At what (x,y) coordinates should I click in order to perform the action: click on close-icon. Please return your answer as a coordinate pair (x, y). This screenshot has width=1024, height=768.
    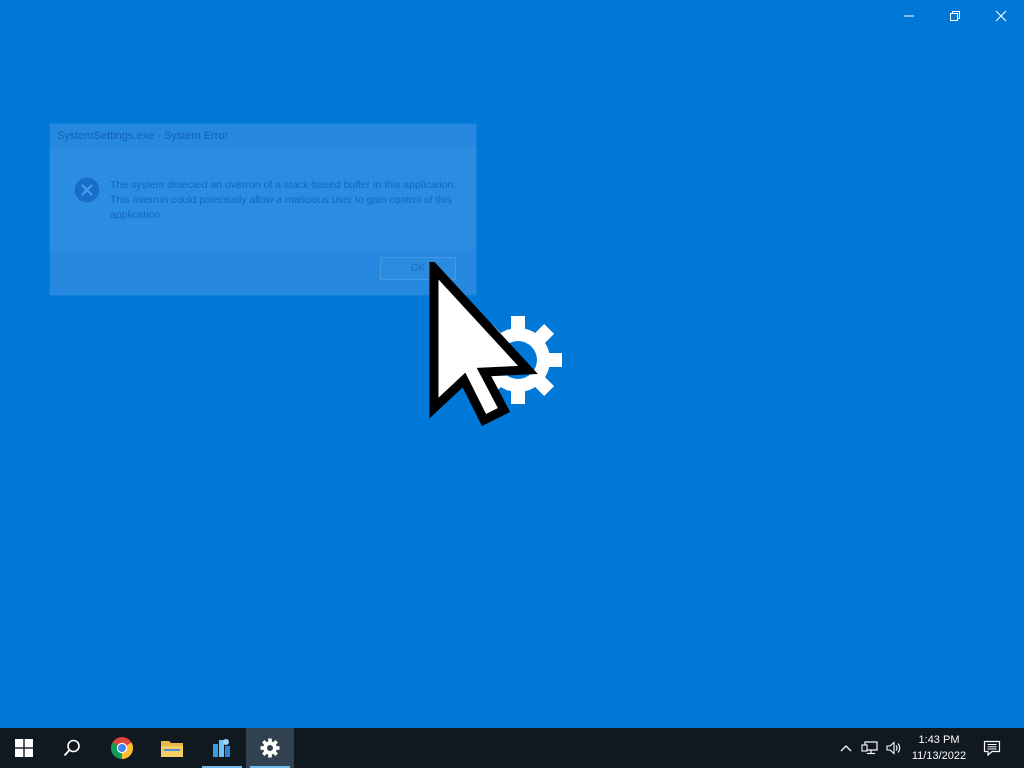
    Looking at the image, I should click on (1001, 16).